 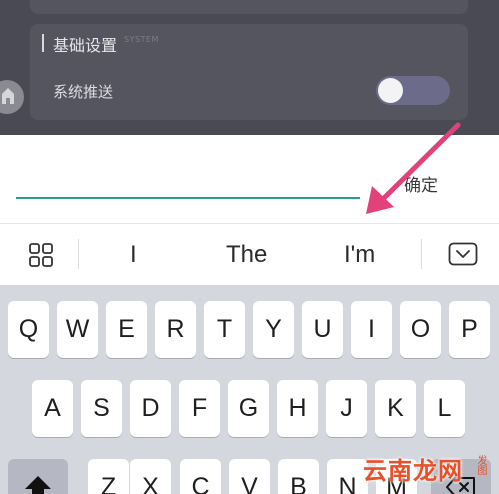 What do you see at coordinates (480, 465) in the screenshot?
I see `watermark-side-text: 发图` at bounding box center [480, 465].